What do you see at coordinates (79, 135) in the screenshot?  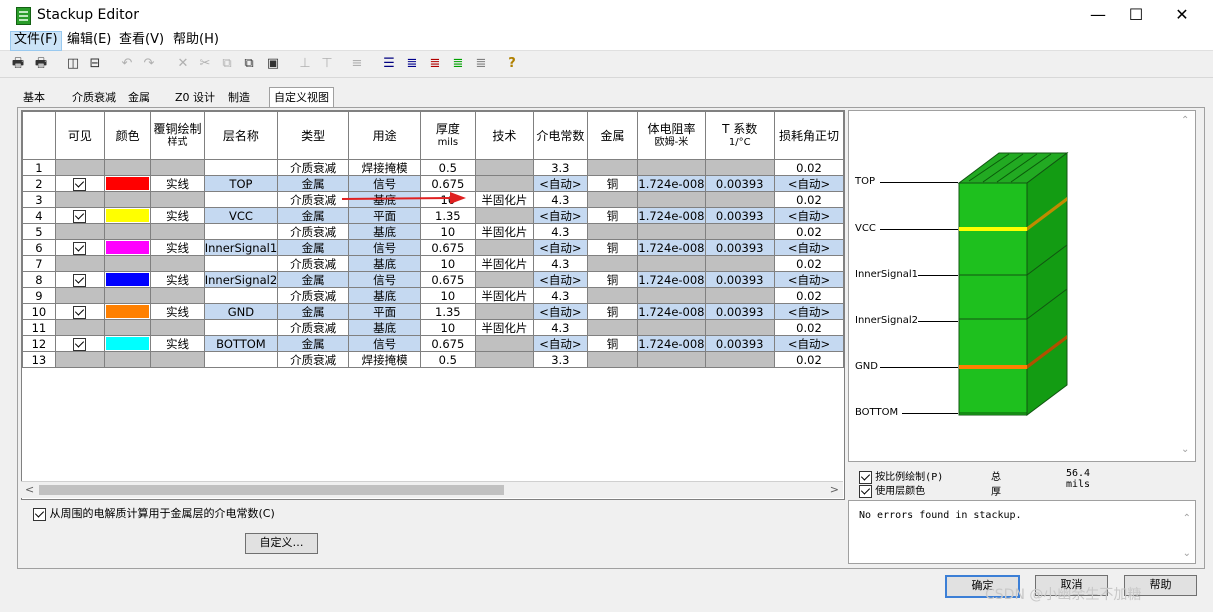 I see `column-header-1: 可见` at bounding box center [79, 135].